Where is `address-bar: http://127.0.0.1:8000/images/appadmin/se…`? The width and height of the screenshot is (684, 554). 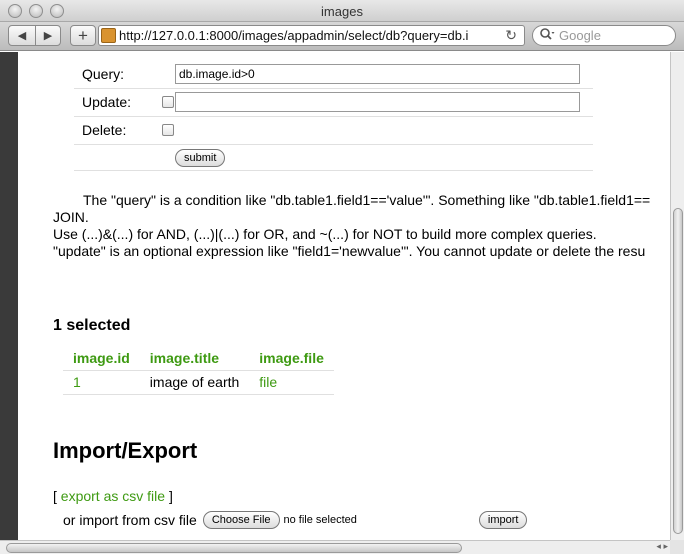
address-bar: http://127.0.0.1:8000/images/appadmin/se… is located at coordinates (311, 35).